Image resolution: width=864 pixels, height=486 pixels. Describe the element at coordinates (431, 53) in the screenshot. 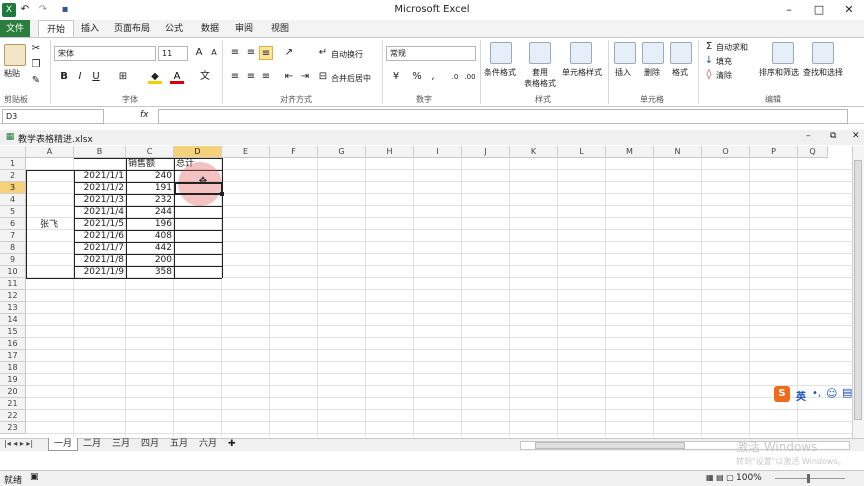

I see `number-format-select: 常规` at that location.